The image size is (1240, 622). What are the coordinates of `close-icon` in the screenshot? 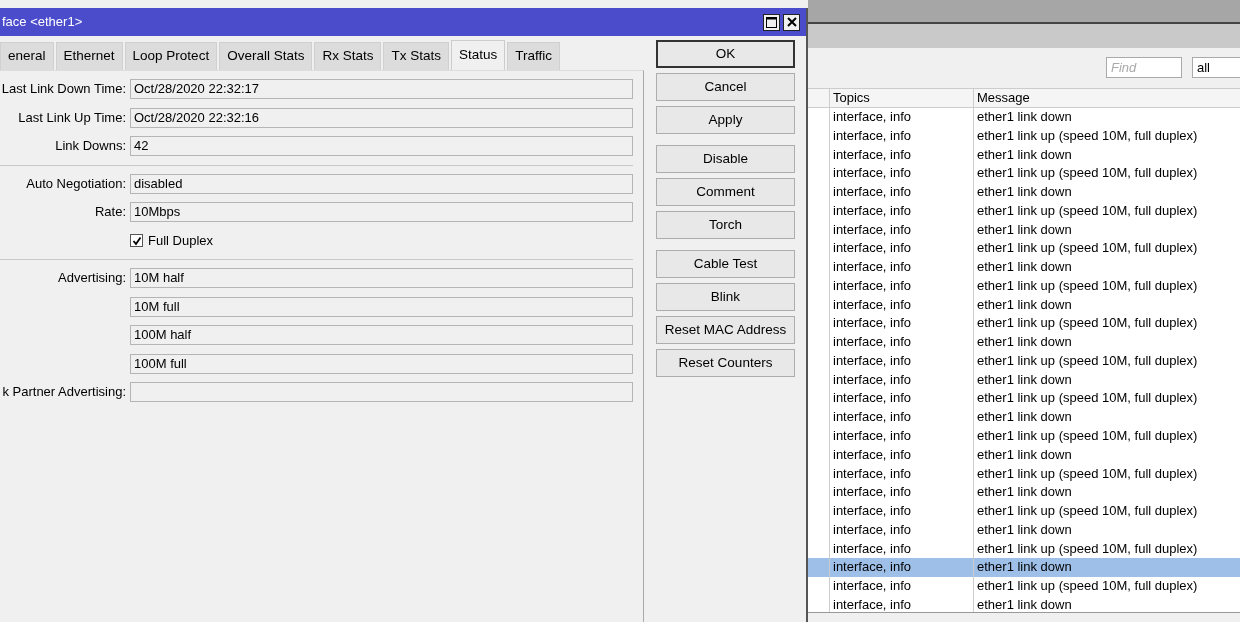 It's located at (791, 22).